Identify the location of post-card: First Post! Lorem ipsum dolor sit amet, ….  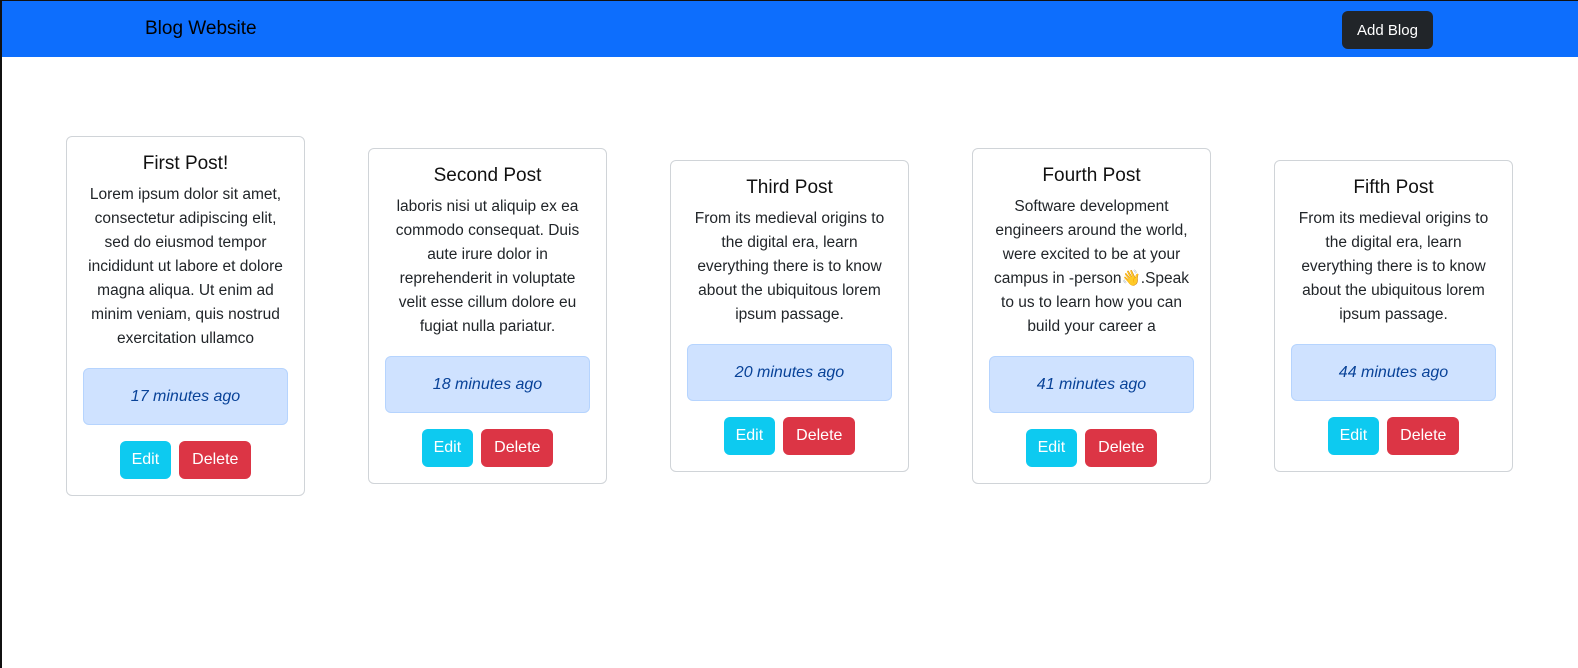
(185, 316).